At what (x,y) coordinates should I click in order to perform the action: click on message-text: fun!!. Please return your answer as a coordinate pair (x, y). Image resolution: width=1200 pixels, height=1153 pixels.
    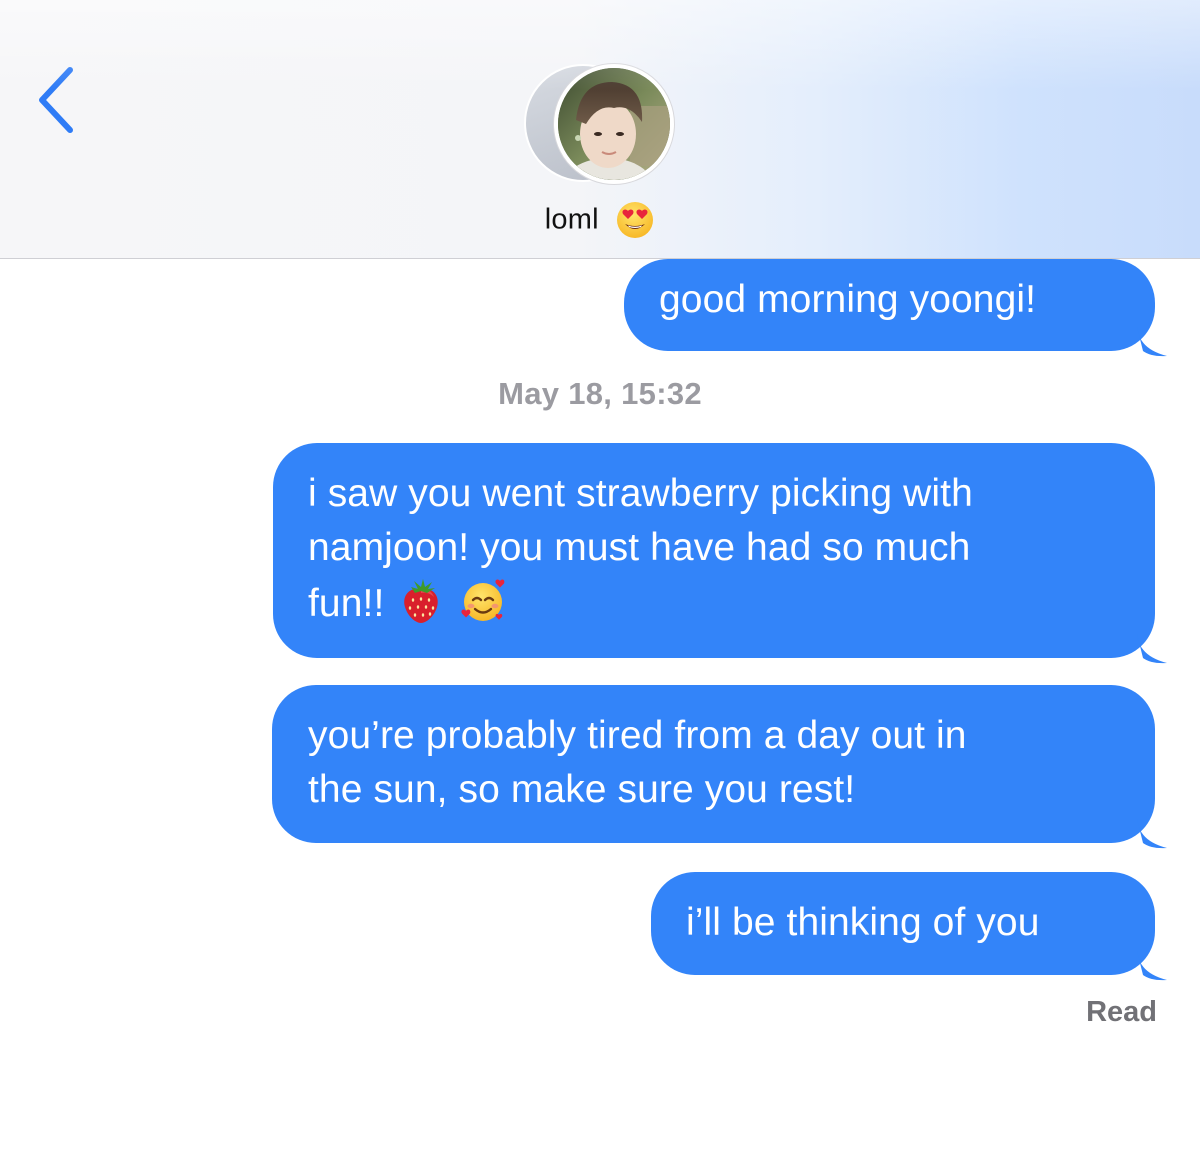
    Looking at the image, I should click on (346, 603).